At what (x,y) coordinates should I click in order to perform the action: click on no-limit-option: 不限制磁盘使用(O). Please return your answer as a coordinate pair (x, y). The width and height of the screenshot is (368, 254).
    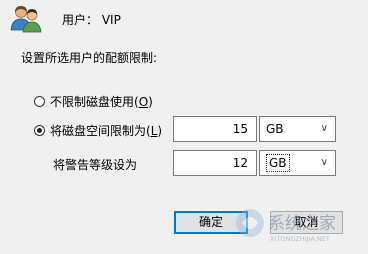
    Looking at the image, I should click on (93, 101).